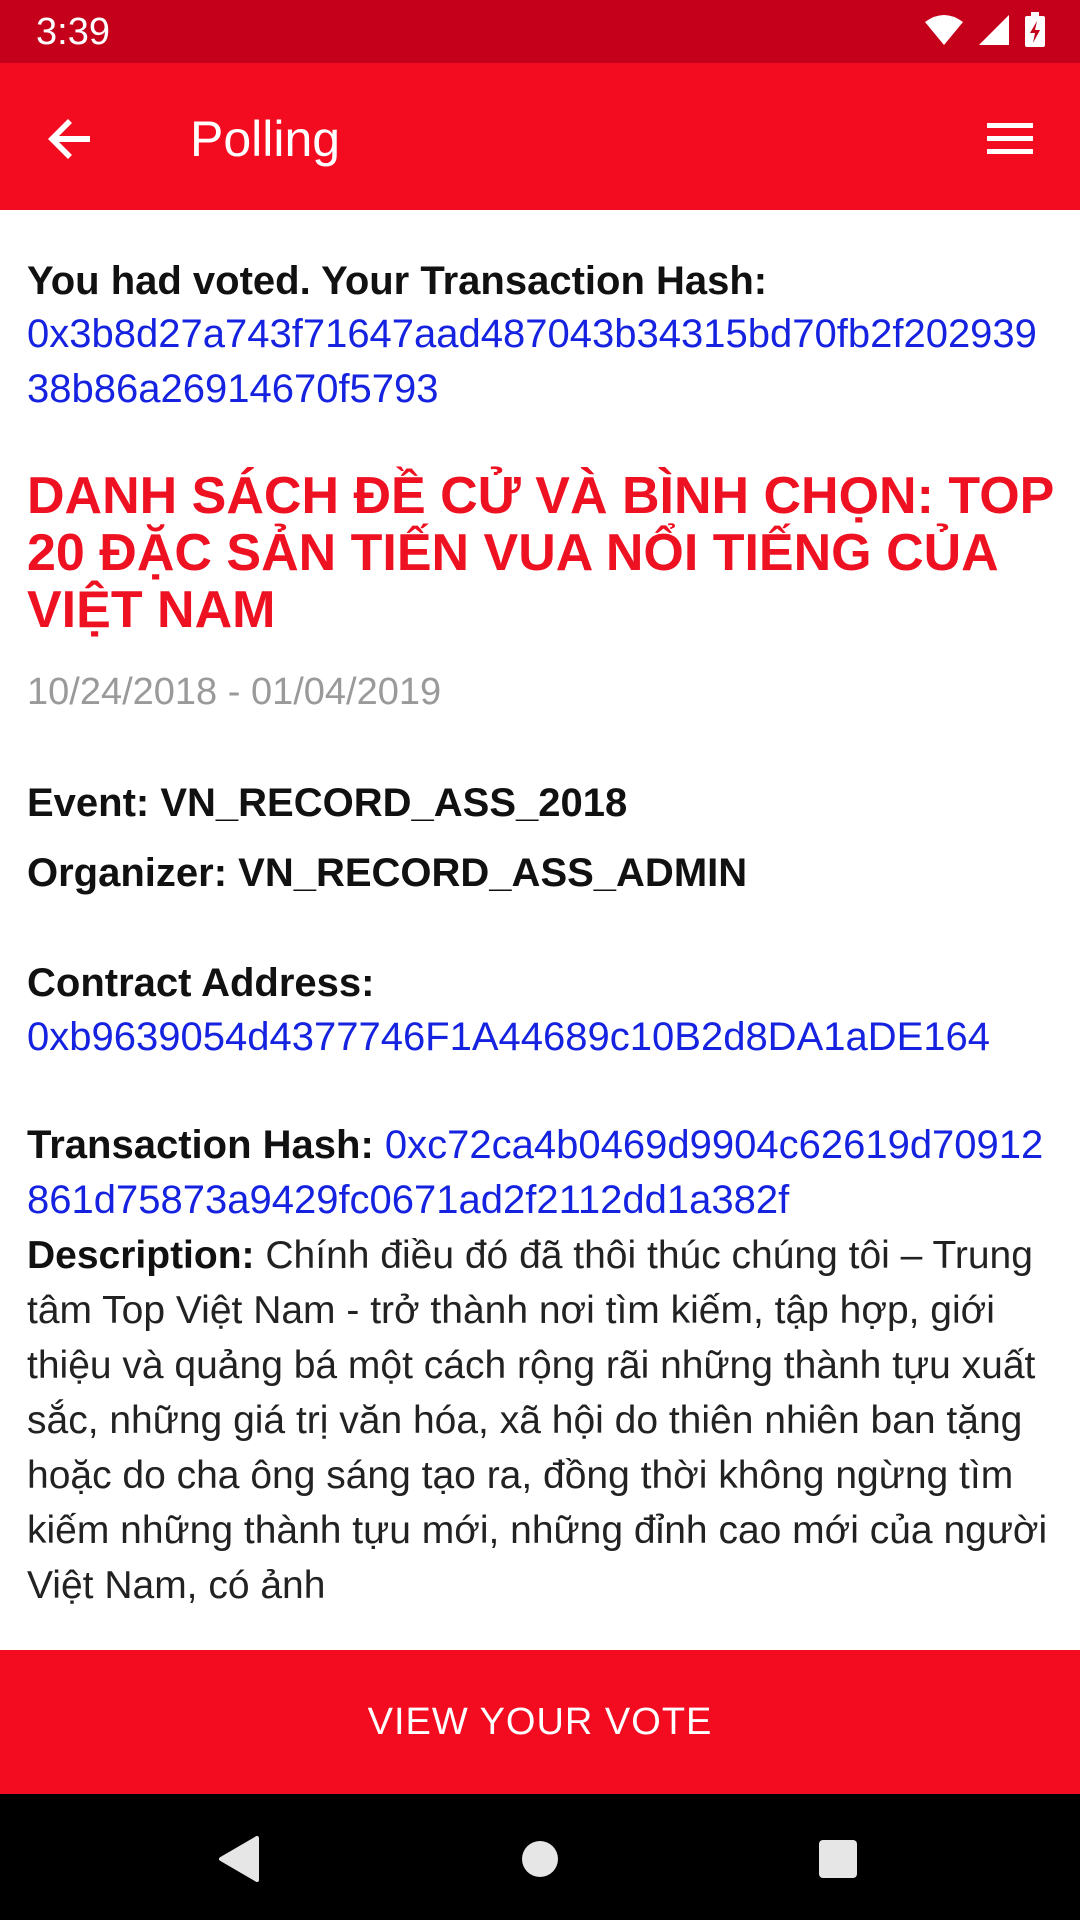 This screenshot has height=1920, width=1080. I want to click on app-bar: Polling, so click(540, 136).